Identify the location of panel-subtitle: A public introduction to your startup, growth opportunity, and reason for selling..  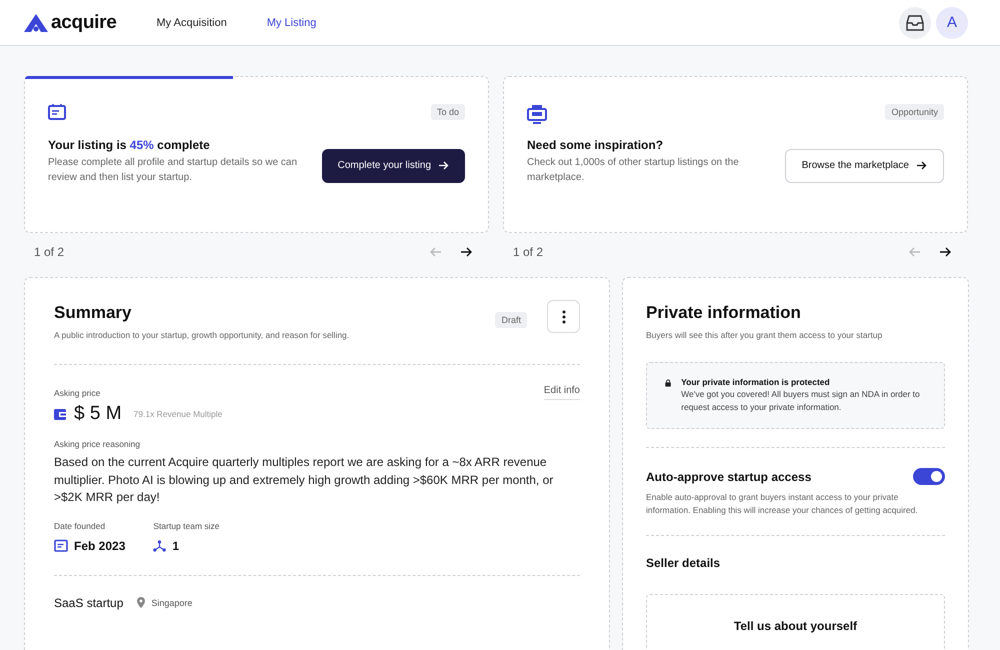
(202, 335).